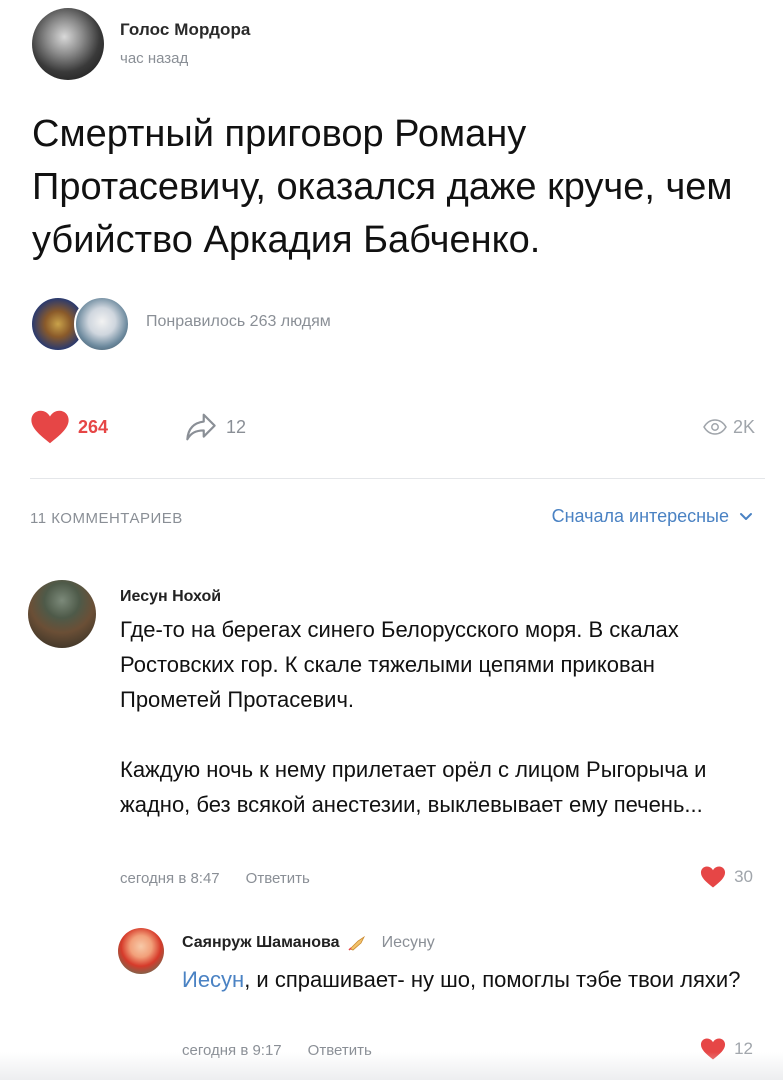  I want to click on comments-count: 11 КОММЕНТАРИЕВ, so click(106, 518).